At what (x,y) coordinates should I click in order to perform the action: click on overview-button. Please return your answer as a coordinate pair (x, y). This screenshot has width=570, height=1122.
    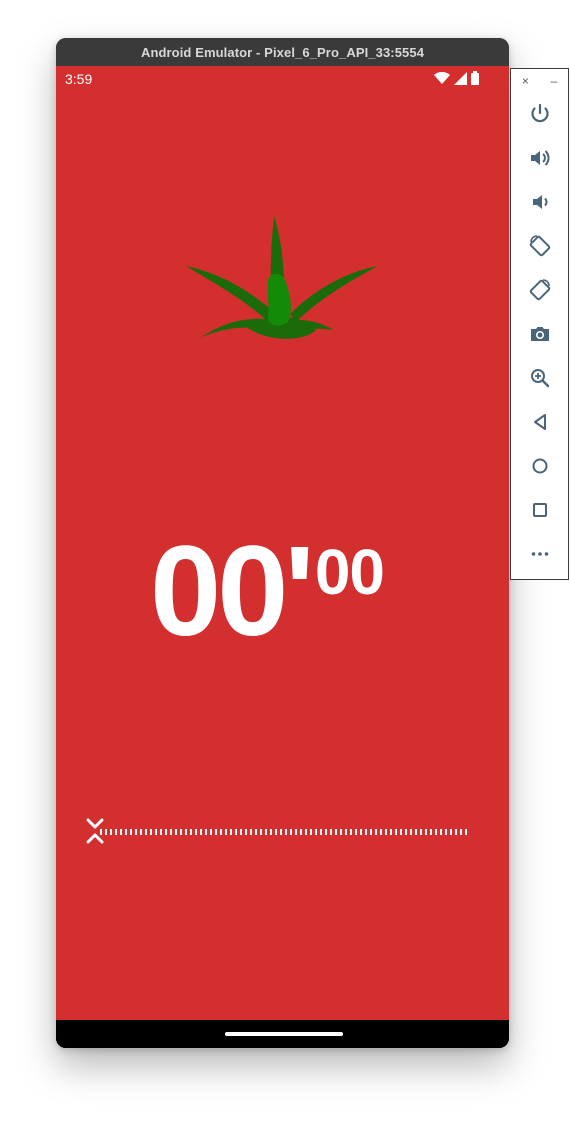
    Looking at the image, I should click on (540, 510).